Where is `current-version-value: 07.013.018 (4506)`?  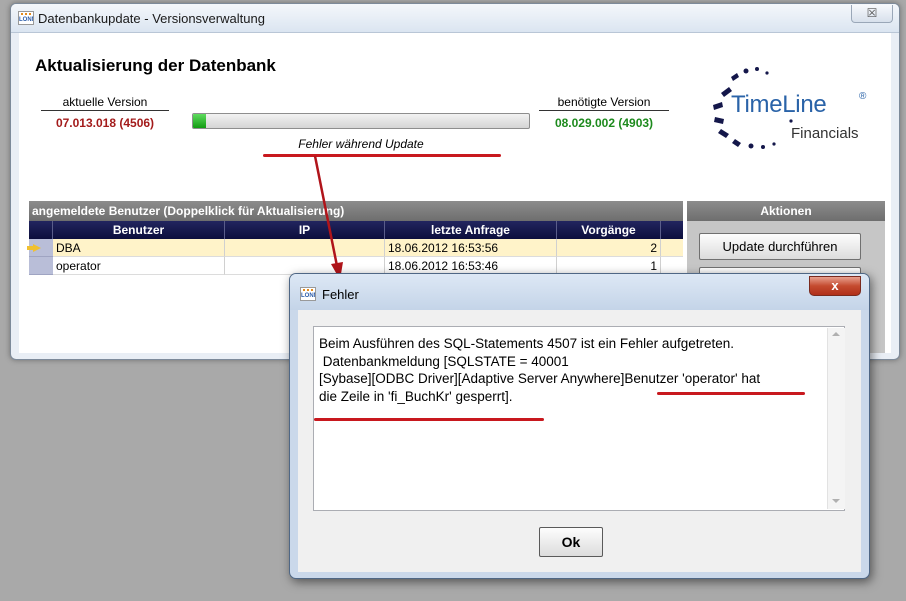 current-version-value: 07.013.018 (4506) is located at coordinates (105, 123).